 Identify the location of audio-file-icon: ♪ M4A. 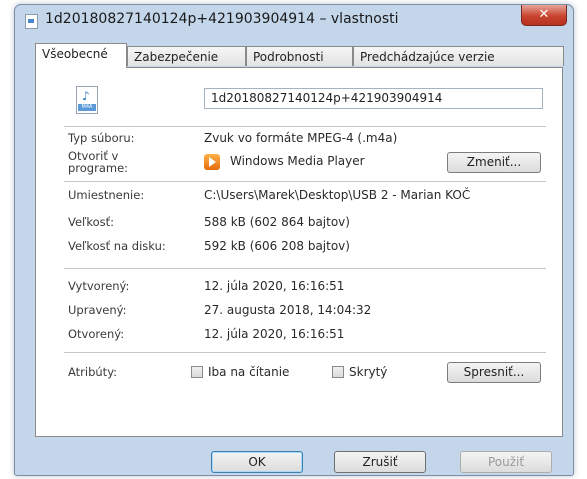
(87, 100).